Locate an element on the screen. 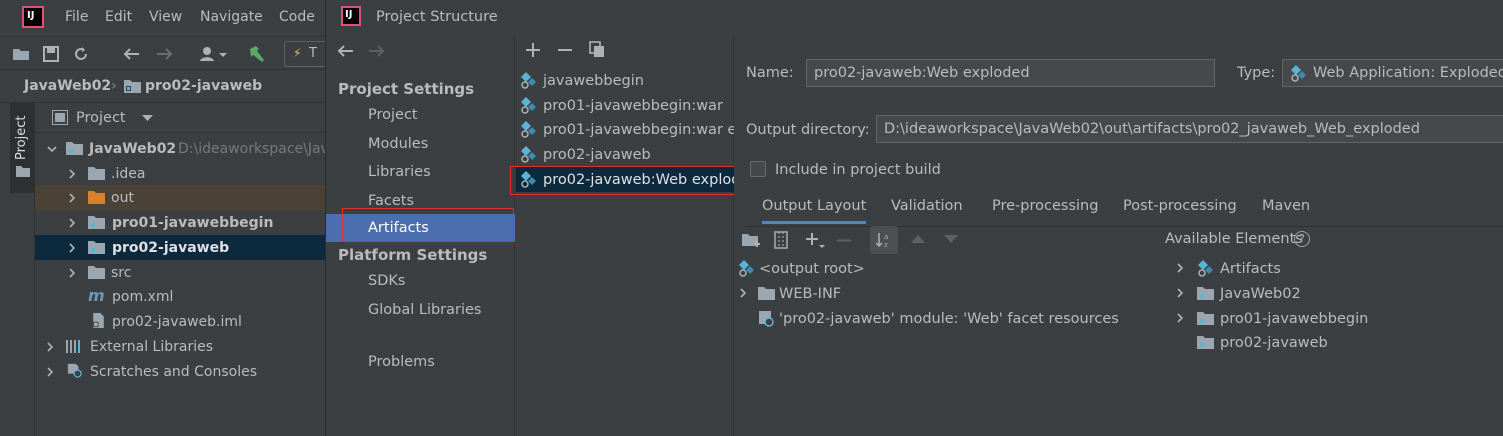 This screenshot has height=436, width=1503. menu-code: Code is located at coordinates (297, 17).